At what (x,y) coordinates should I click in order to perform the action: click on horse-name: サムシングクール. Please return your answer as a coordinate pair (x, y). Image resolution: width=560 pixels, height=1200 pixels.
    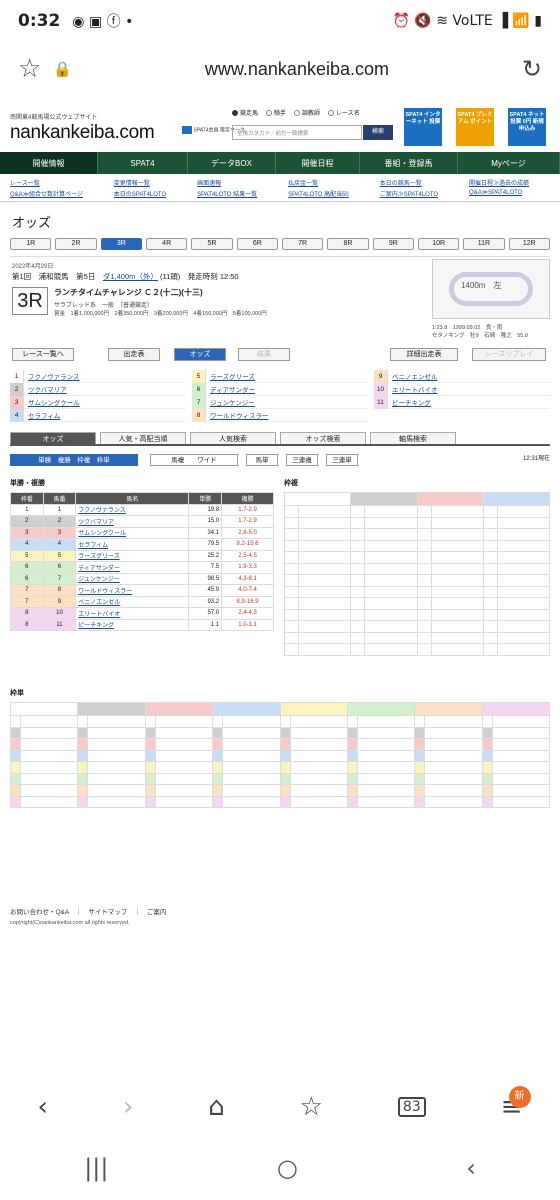
    Looking at the image, I should click on (132, 532).